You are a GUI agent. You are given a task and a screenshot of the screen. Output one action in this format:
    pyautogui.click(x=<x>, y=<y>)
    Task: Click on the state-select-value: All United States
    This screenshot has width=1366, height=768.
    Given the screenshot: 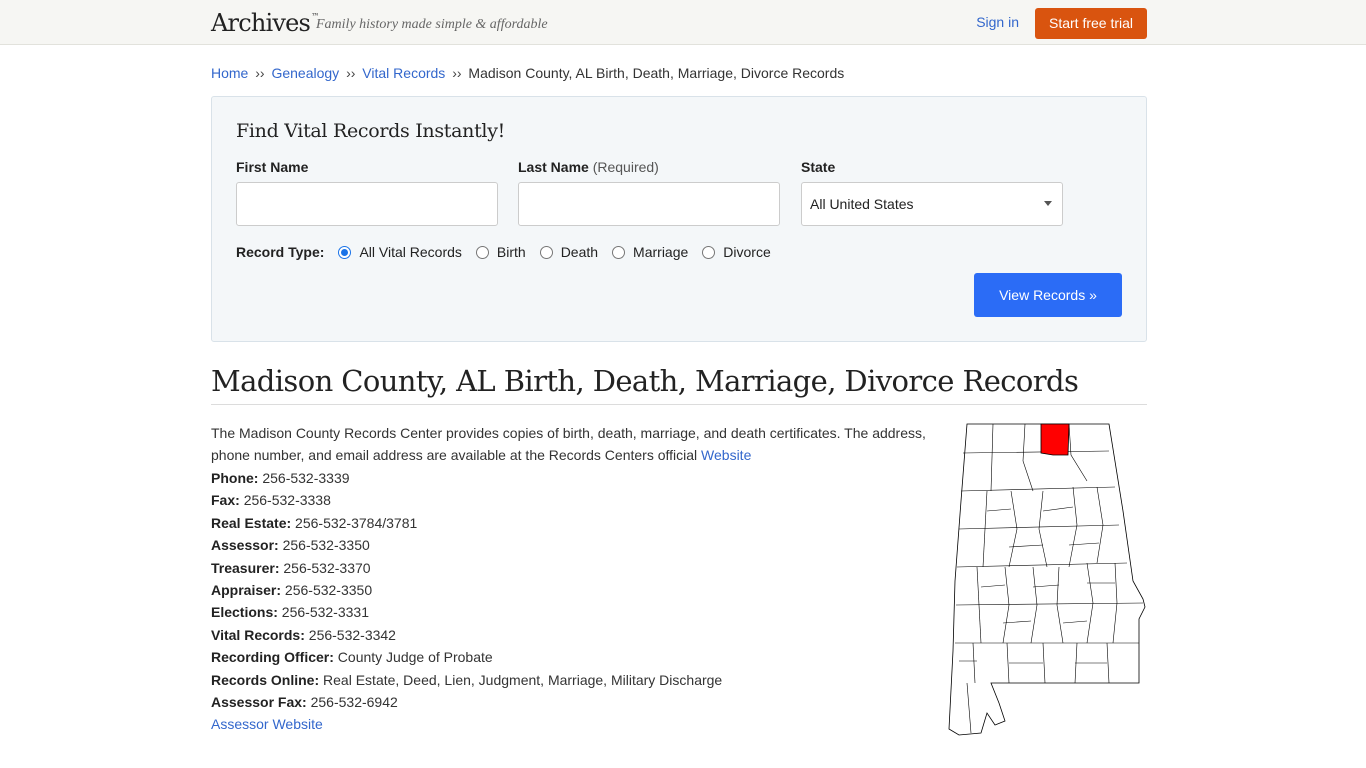 What is the action you would take?
    pyautogui.click(x=862, y=204)
    